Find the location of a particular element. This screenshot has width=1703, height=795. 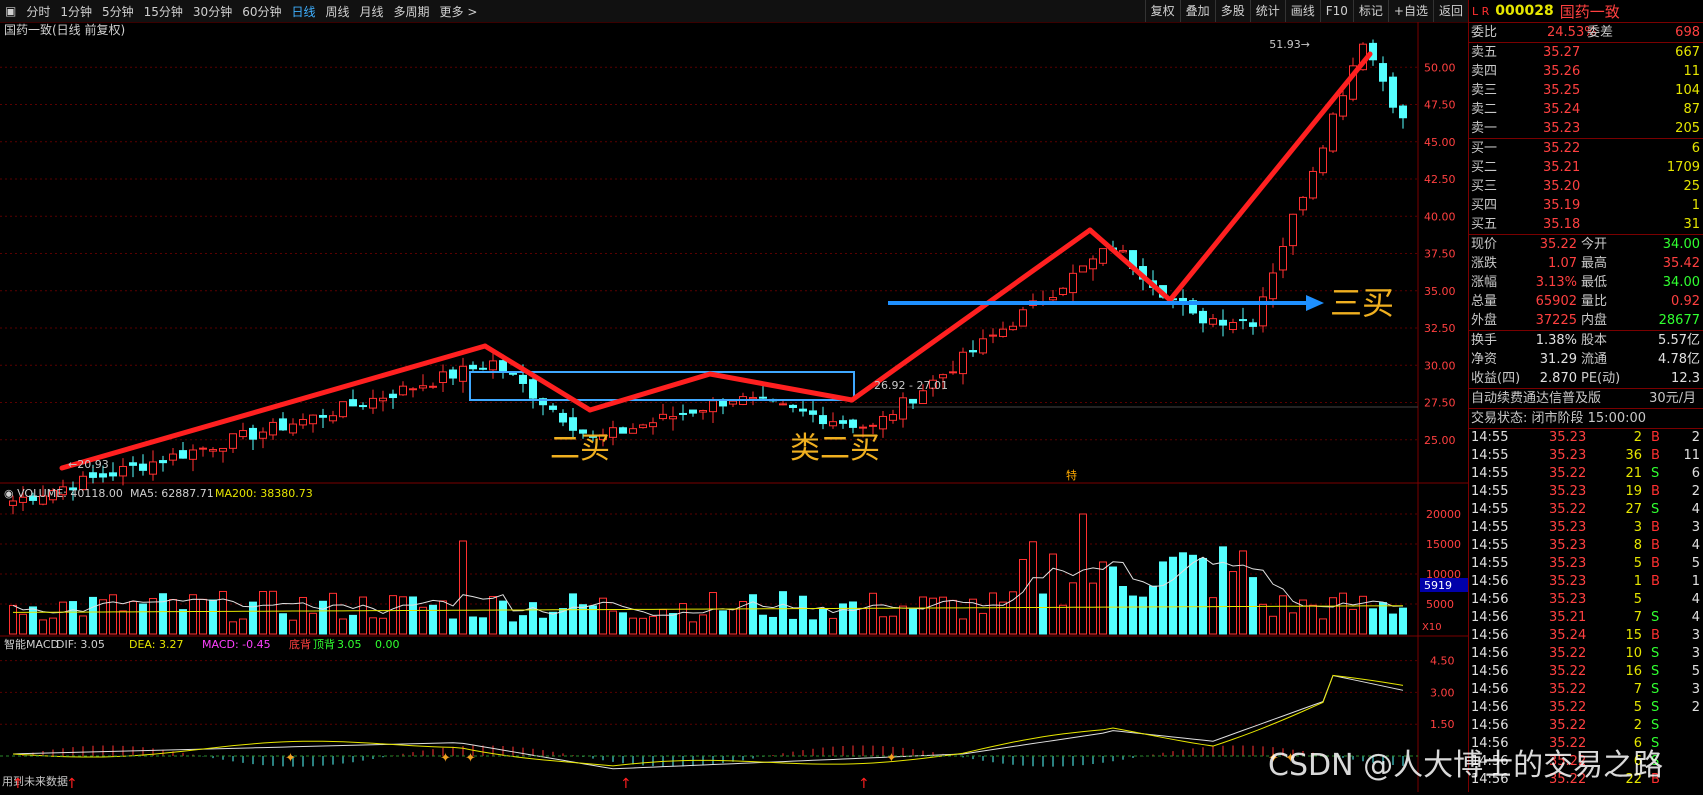

tick-time: 14:56 is located at coordinates (1490, 707).